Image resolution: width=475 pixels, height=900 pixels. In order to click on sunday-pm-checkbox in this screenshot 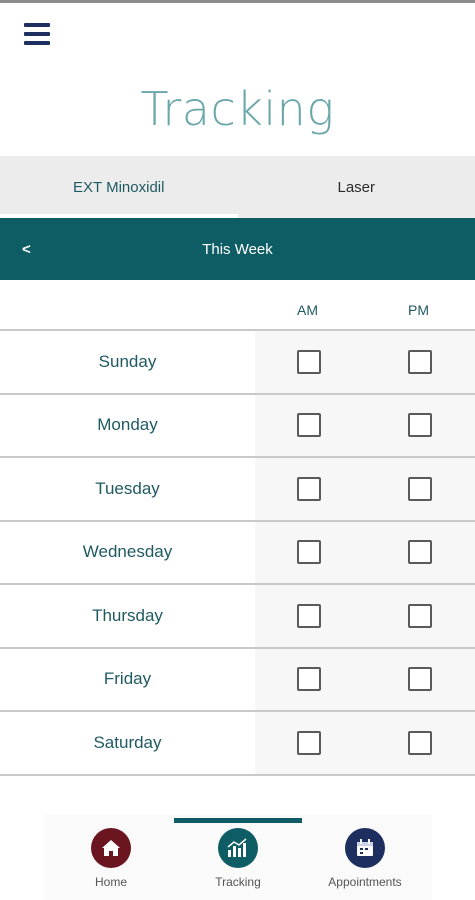, I will do `click(420, 361)`.